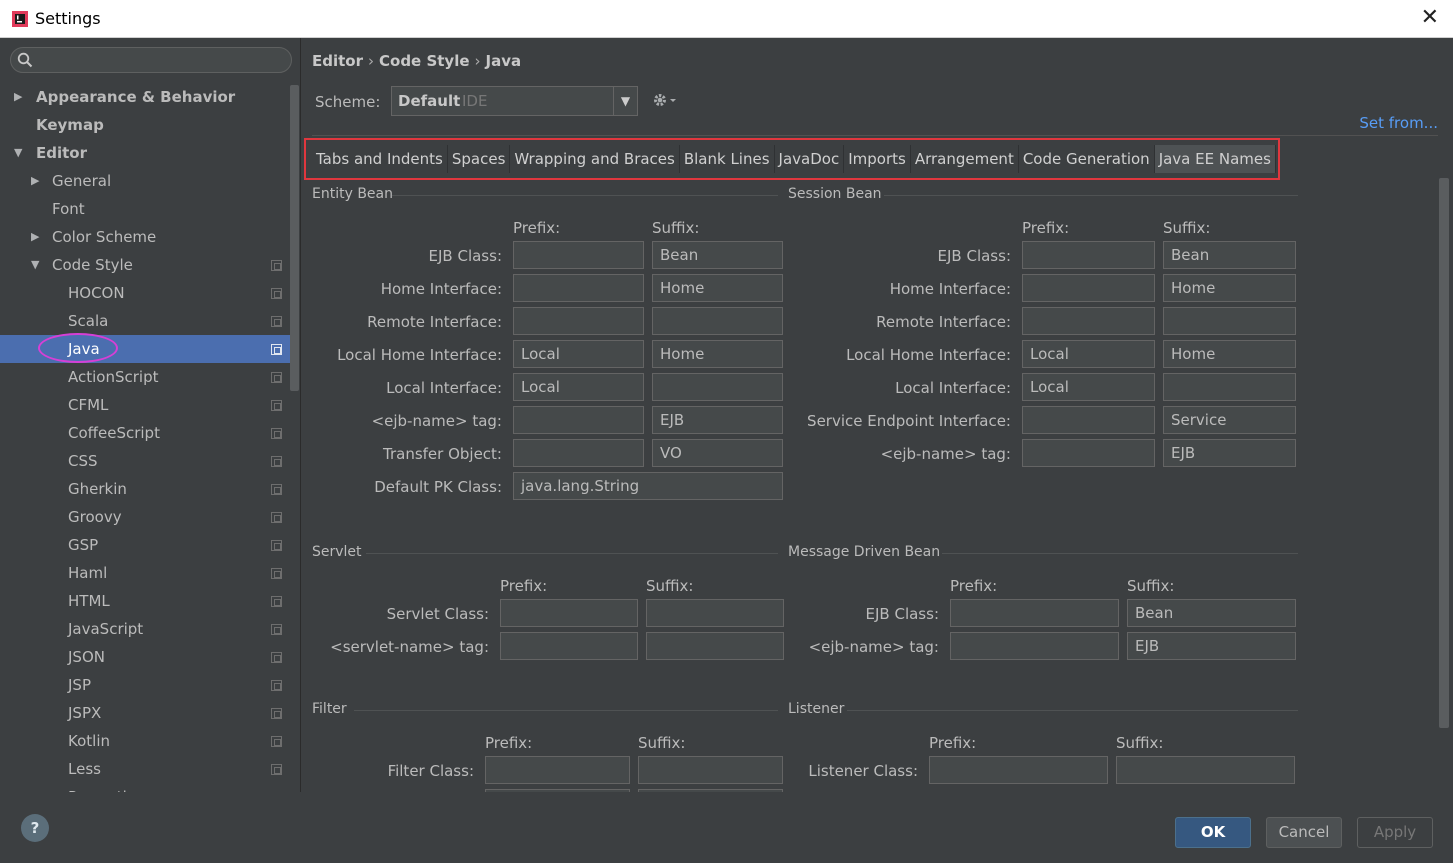  I want to click on sidebar-item-coffeescript: CoffeeScript, so click(145, 433).